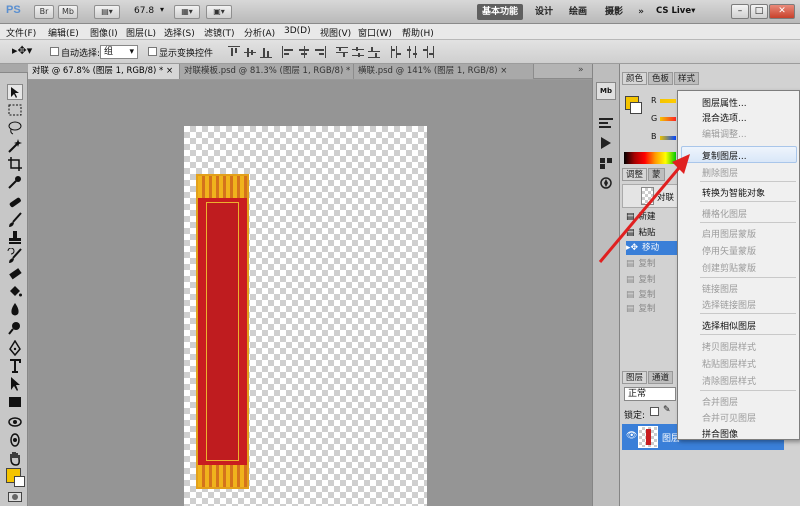 This screenshot has width=800, height=506. I want to click on menu-select: 选择(S), so click(179, 32).